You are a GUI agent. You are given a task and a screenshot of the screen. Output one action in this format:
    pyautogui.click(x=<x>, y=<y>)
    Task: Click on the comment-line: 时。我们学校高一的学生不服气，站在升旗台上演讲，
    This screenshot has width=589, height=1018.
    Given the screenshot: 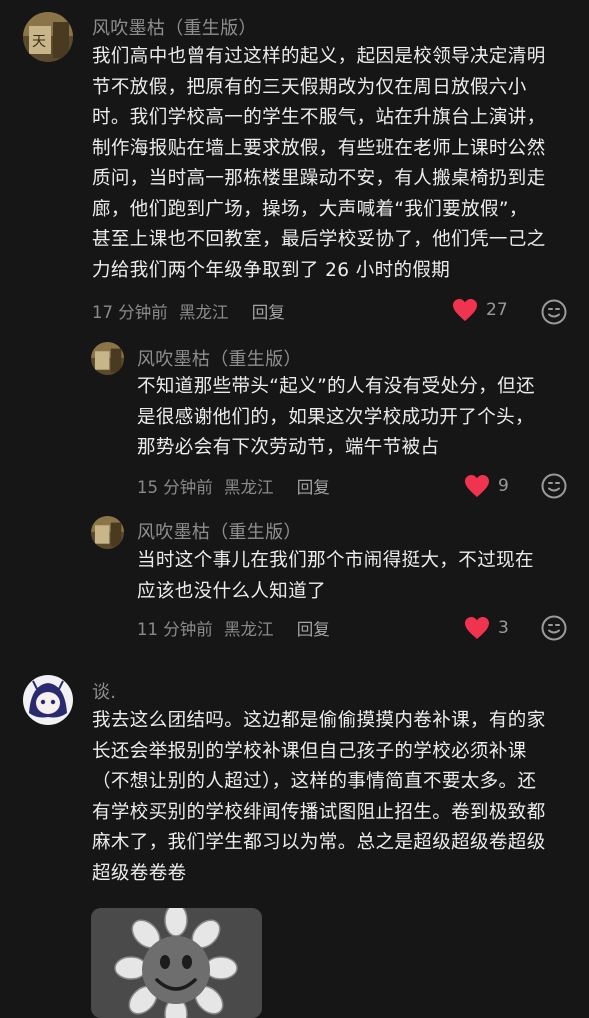 What is the action you would take?
    pyautogui.click(x=319, y=117)
    